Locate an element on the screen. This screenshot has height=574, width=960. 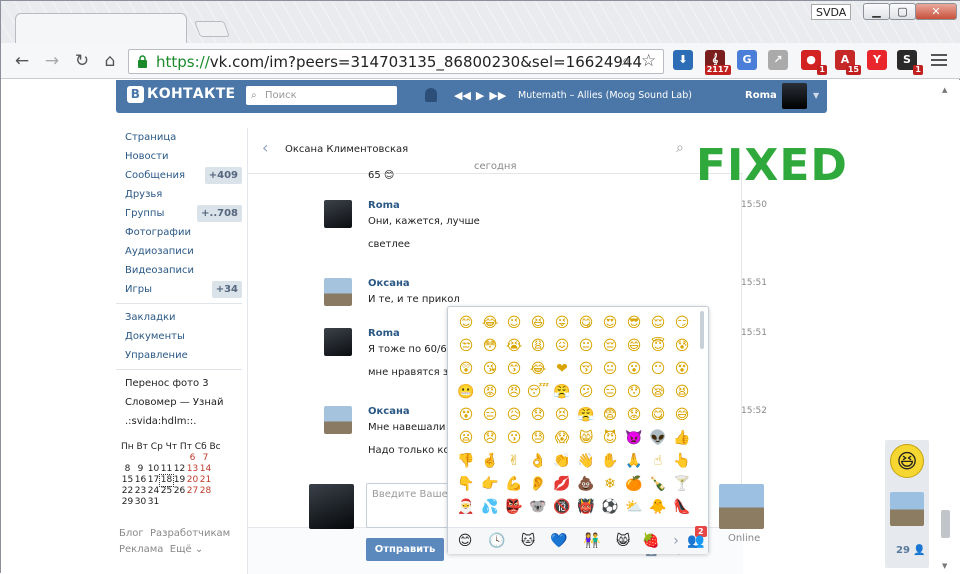
emoji-button: 😭 is located at coordinates (514, 346).